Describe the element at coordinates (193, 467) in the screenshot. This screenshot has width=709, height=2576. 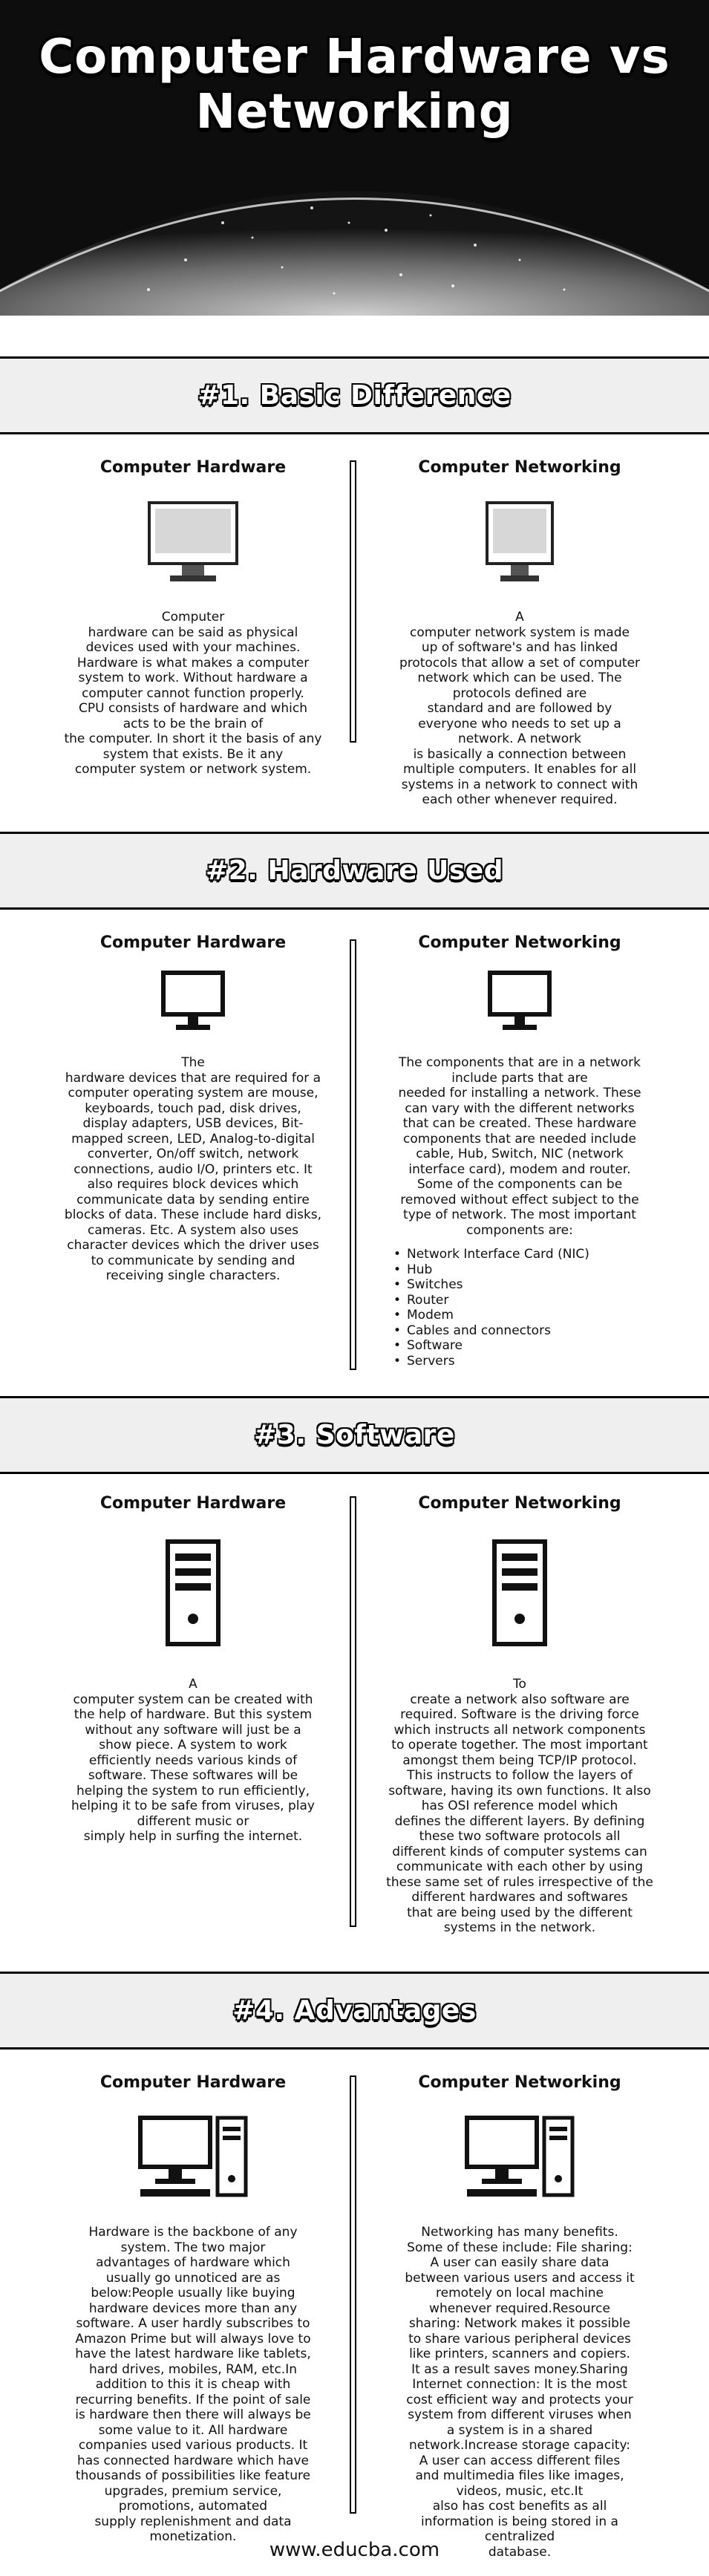
I see `section-1-hardware-heading: Computer Hardware` at that location.